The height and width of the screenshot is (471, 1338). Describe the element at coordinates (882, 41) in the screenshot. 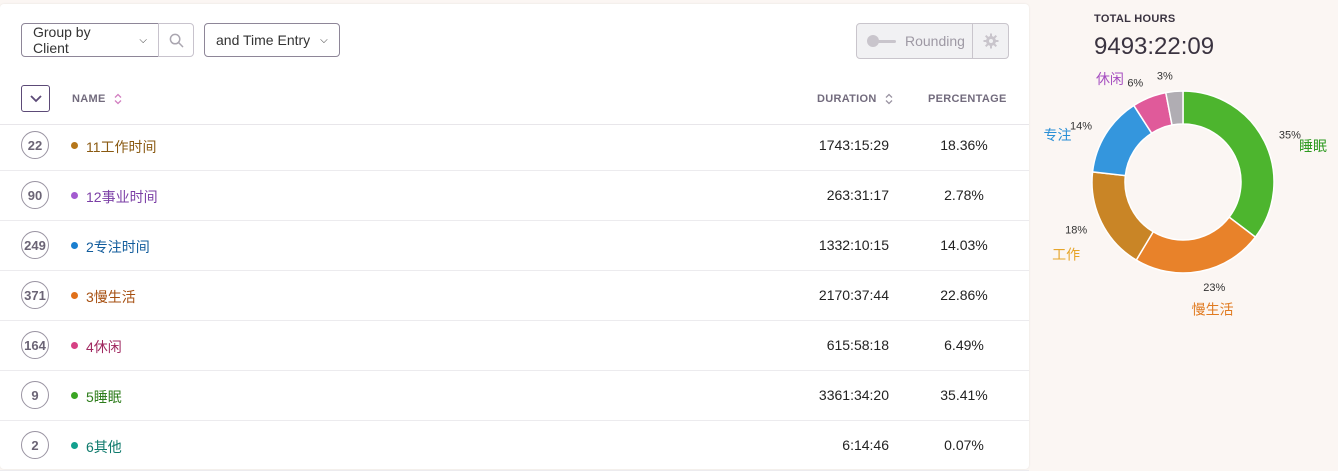

I see `rounding-toggle` at that location.